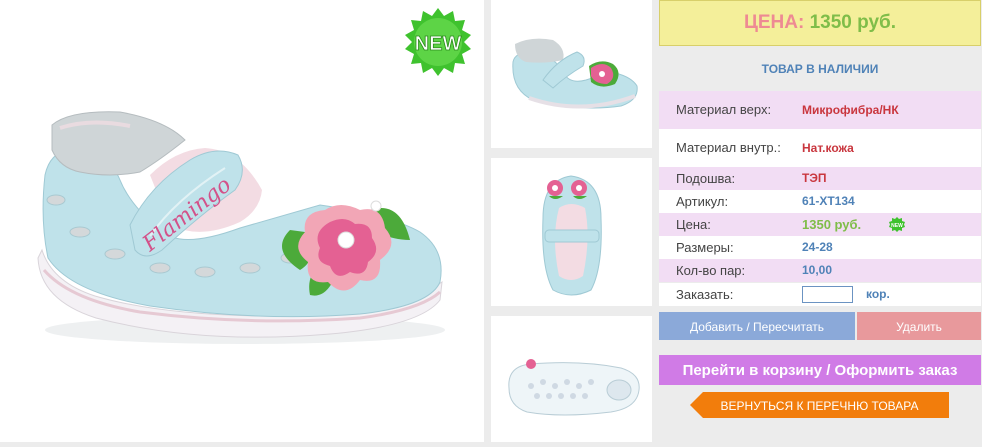 The image size is (982, 447). I want to click on spec-label: Материал верх:, so click(724, 109).